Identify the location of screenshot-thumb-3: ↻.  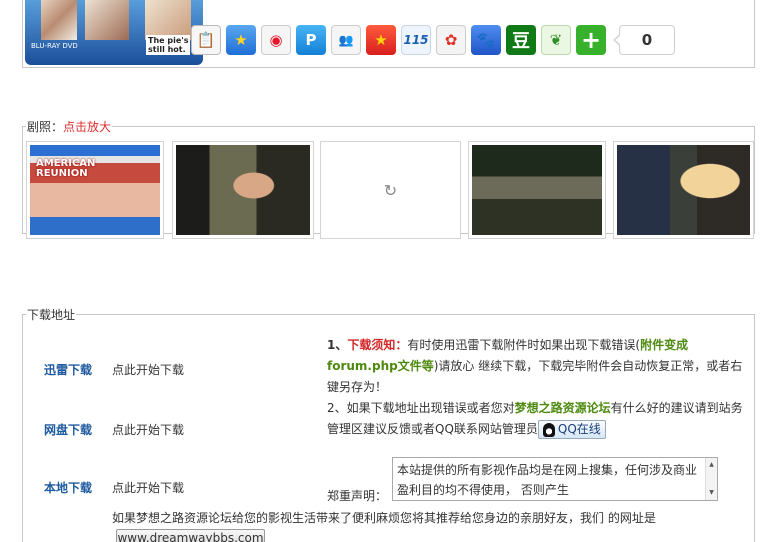
(390, 190).